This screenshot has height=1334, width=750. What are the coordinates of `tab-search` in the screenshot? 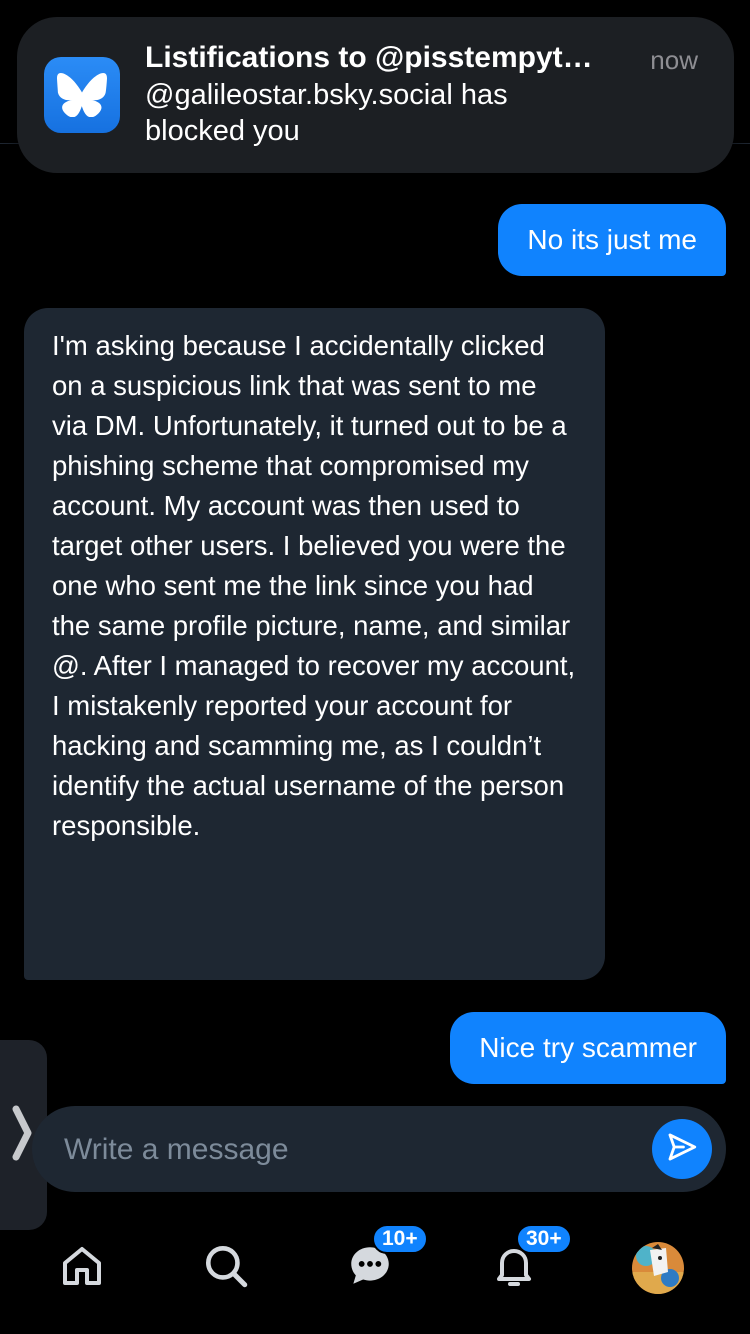 It's located at (226, 1268).